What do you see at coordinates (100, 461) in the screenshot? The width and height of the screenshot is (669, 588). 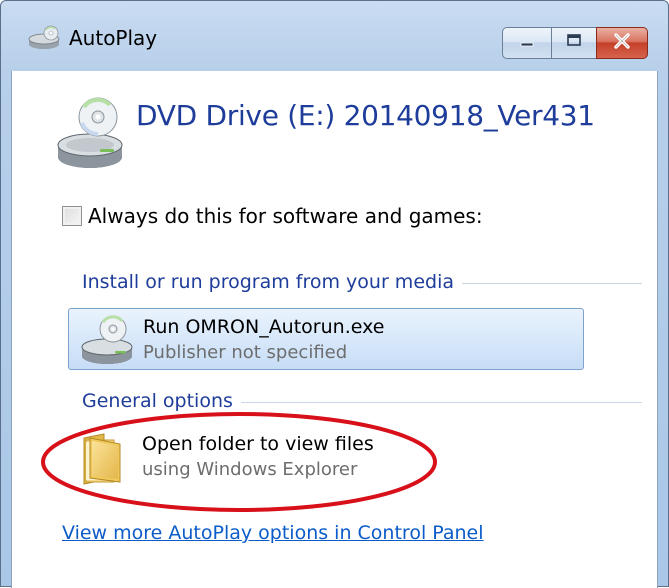 I see `folder-icon` at bounding box center [100, 461].